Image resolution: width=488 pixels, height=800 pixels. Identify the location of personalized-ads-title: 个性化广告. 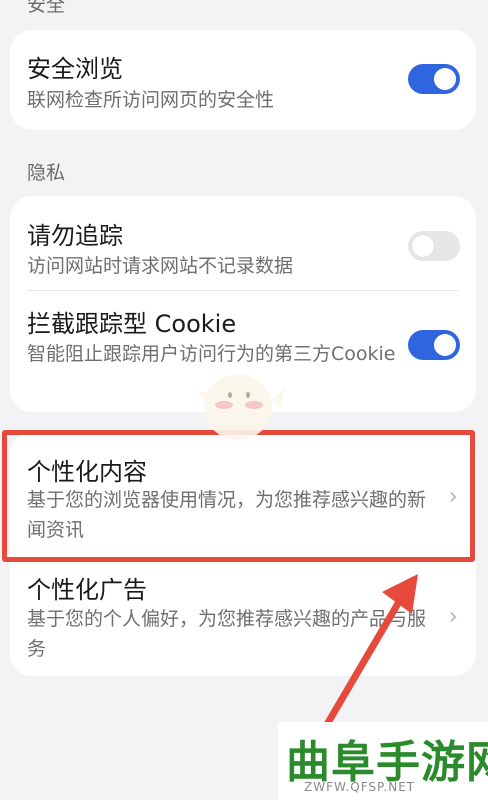
(87, 590).